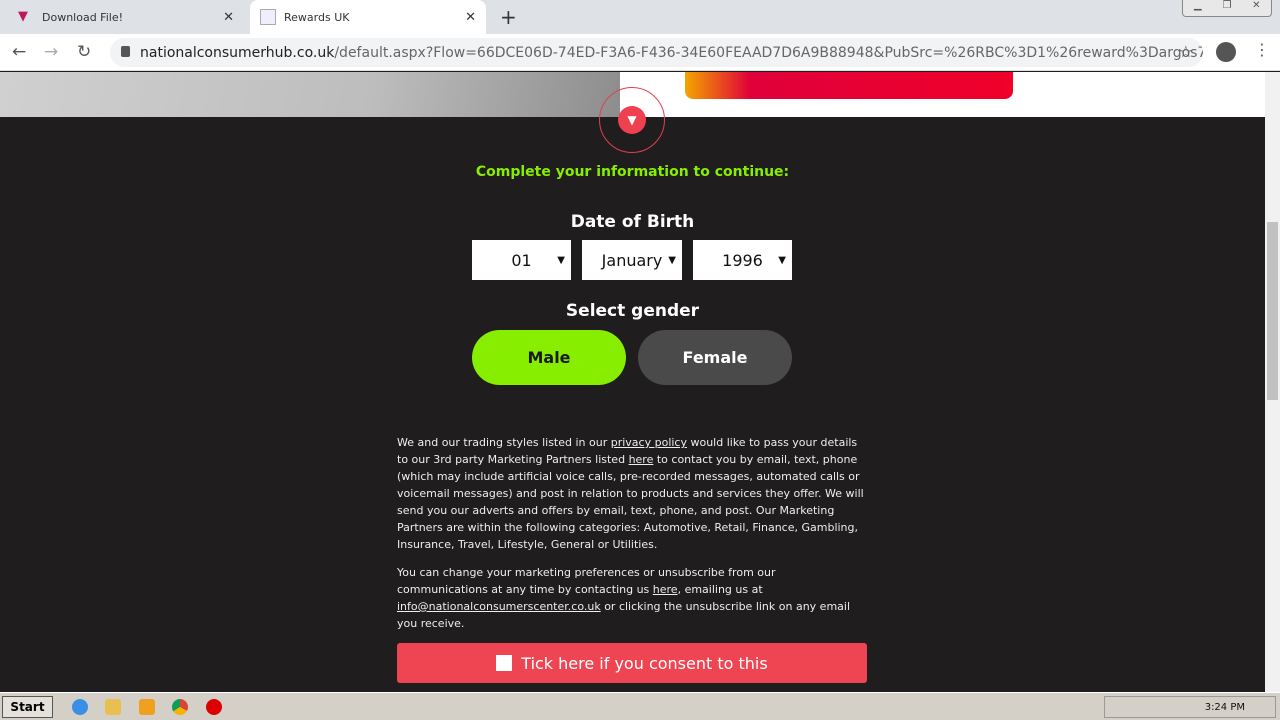 The width and height of the screenshot is (1280, 720). What do you see at coordinates (549, 357) in the screenshot?
I see `male-button: Male` at bounding box center [549, 357].